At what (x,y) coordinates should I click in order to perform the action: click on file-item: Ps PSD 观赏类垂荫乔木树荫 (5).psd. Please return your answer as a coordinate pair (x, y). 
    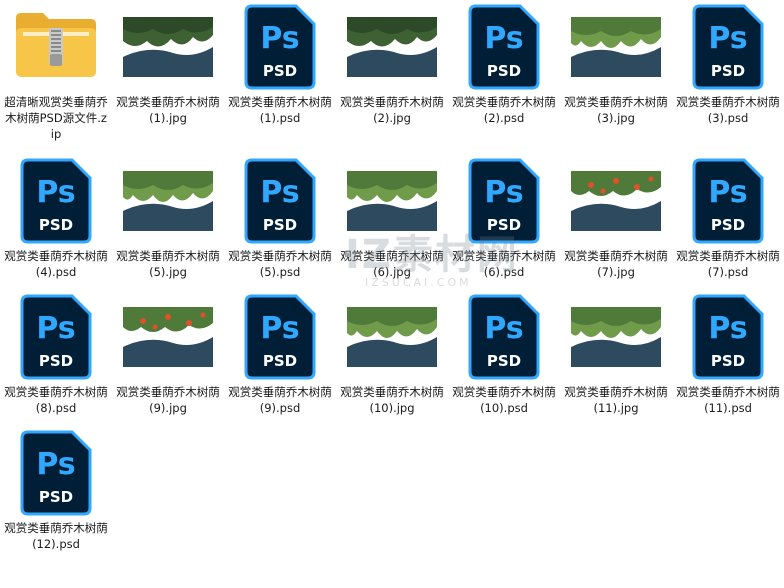
    Looking at the image, I should click on (280, 219).